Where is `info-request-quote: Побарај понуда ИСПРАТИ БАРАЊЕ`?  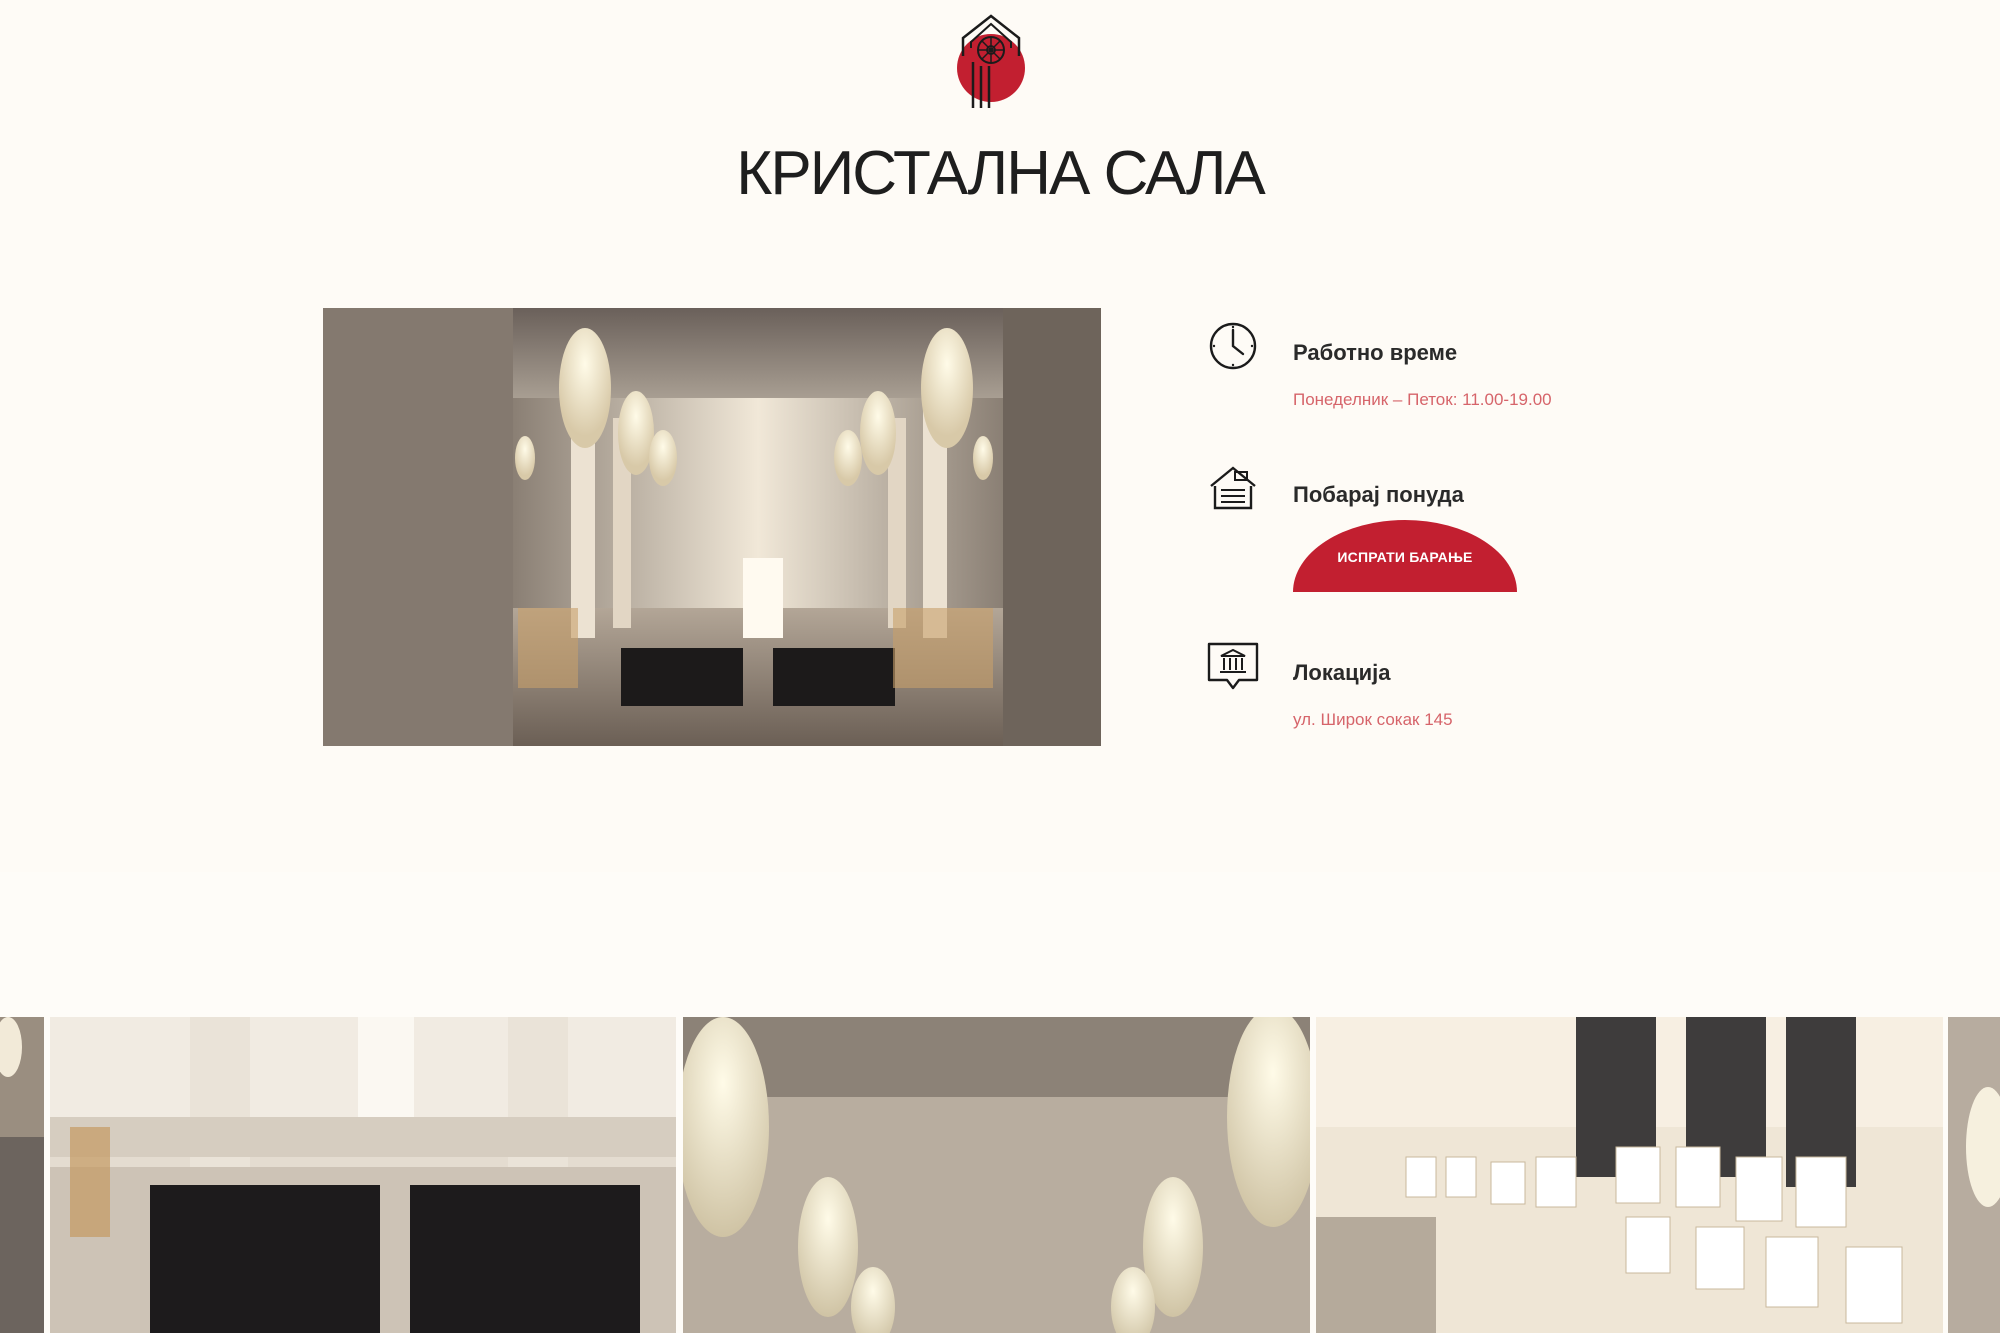
info-request-quote: Побарај понуда ИСПРАТИ БАРАЊЕ is located at coordinates (1405, 530).